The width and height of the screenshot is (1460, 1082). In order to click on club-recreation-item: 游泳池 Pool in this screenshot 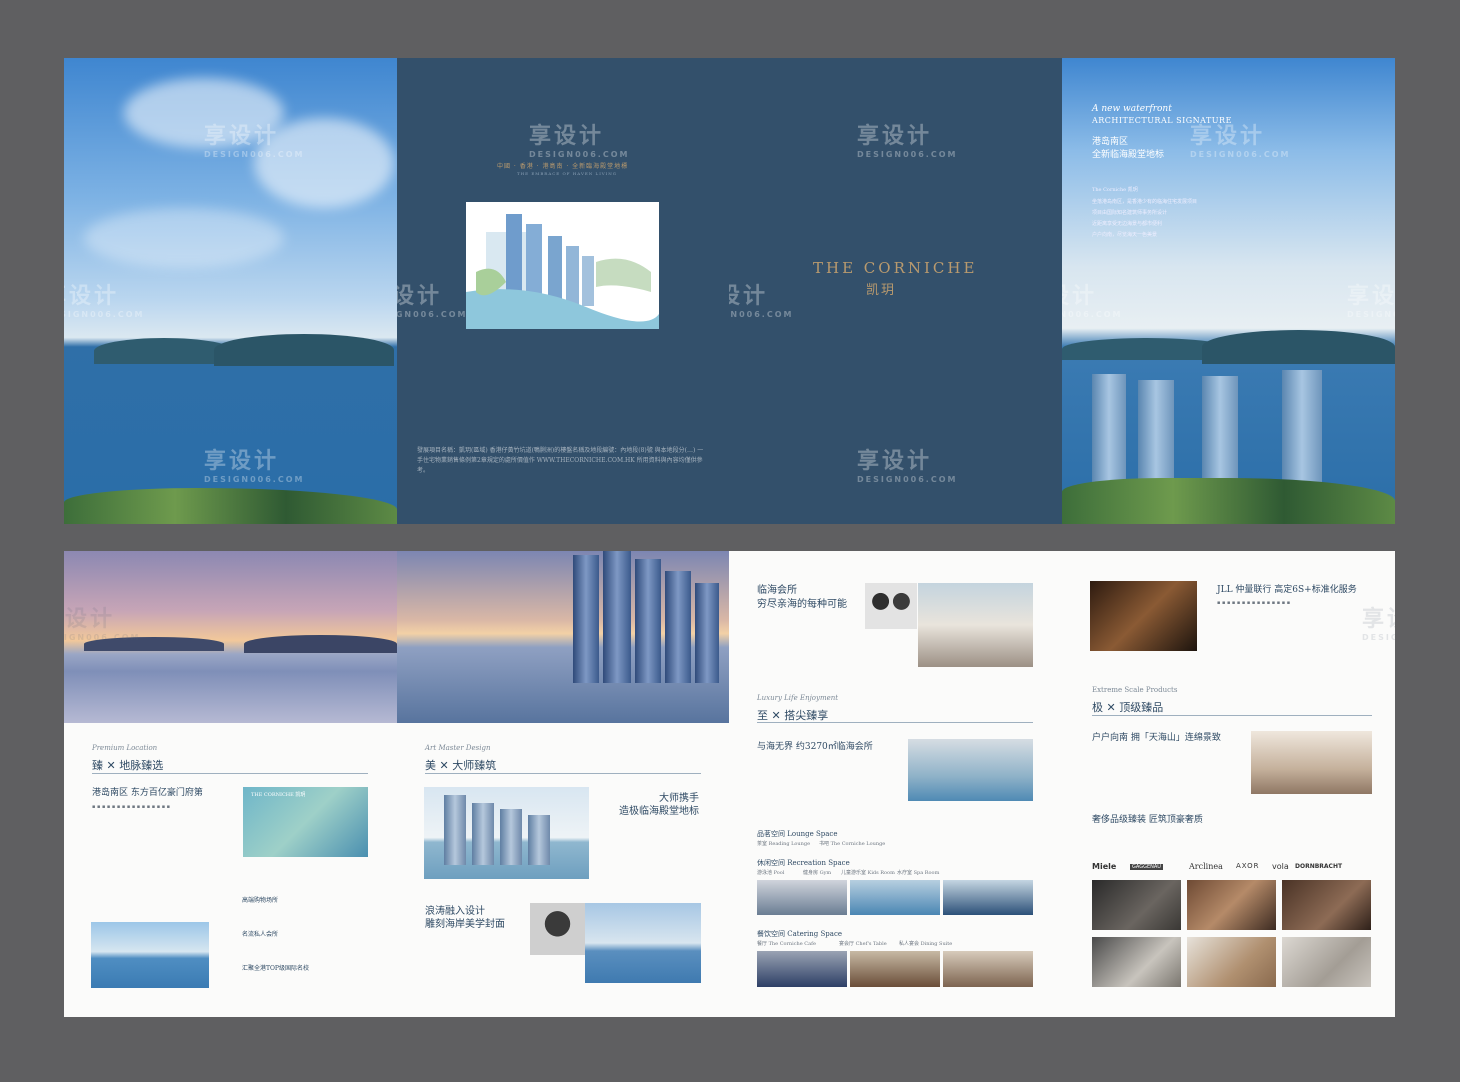, I will do `click(771, 873)`.